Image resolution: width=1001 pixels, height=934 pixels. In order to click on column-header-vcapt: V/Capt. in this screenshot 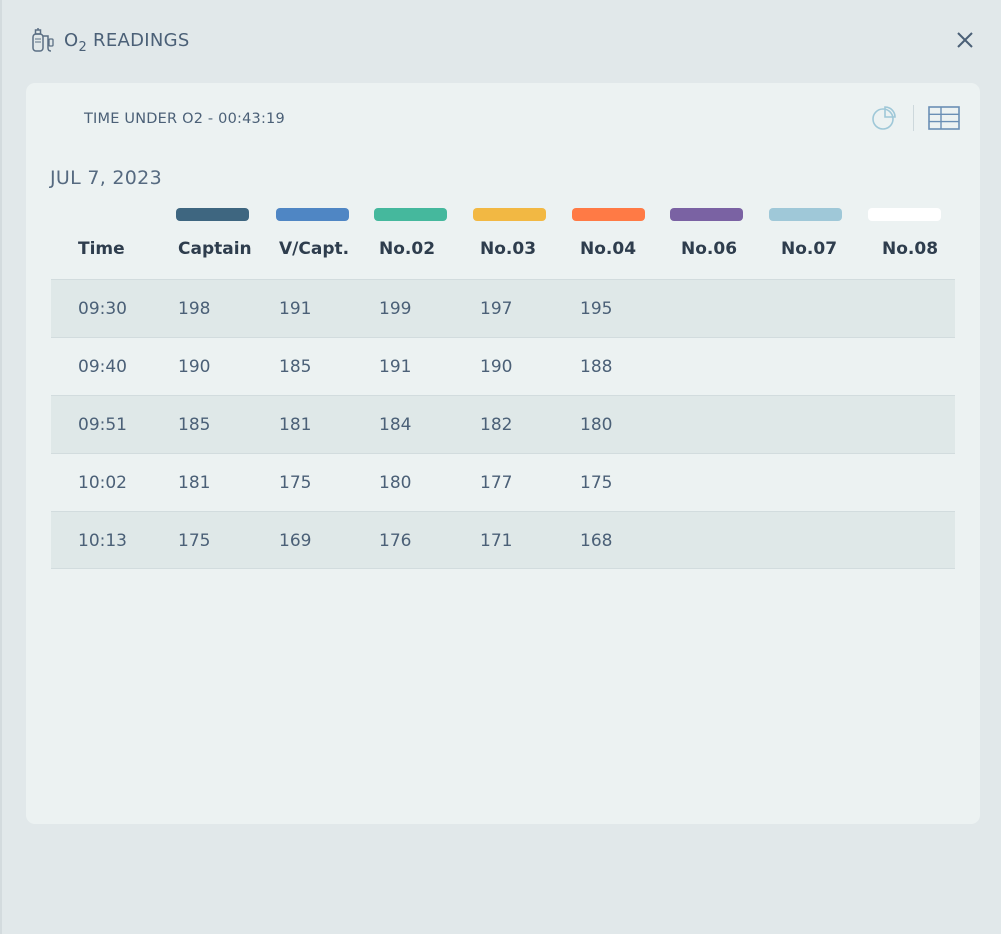, I will do `click(314, 249)`.